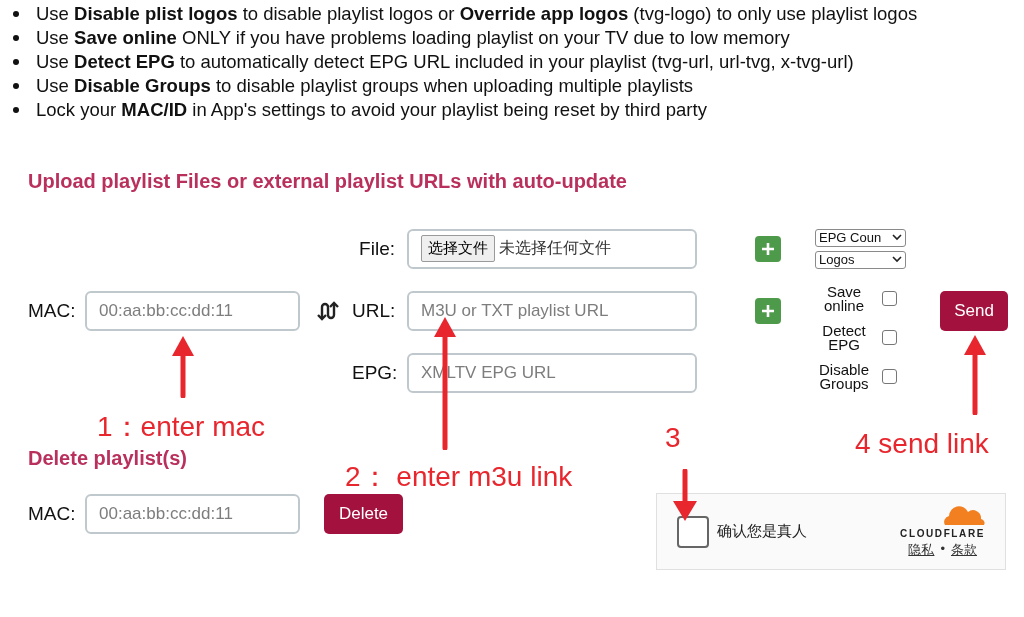 The image size is (1024, 617). I want to click on dropdown: EPG Coun, so click(860, 237).